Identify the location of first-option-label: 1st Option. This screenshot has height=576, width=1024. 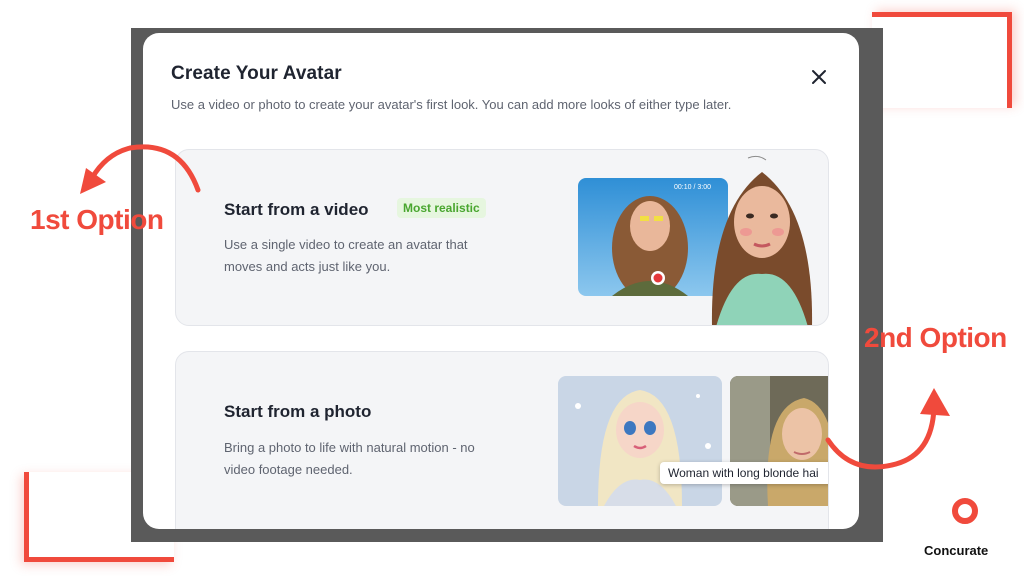
(97, 219).